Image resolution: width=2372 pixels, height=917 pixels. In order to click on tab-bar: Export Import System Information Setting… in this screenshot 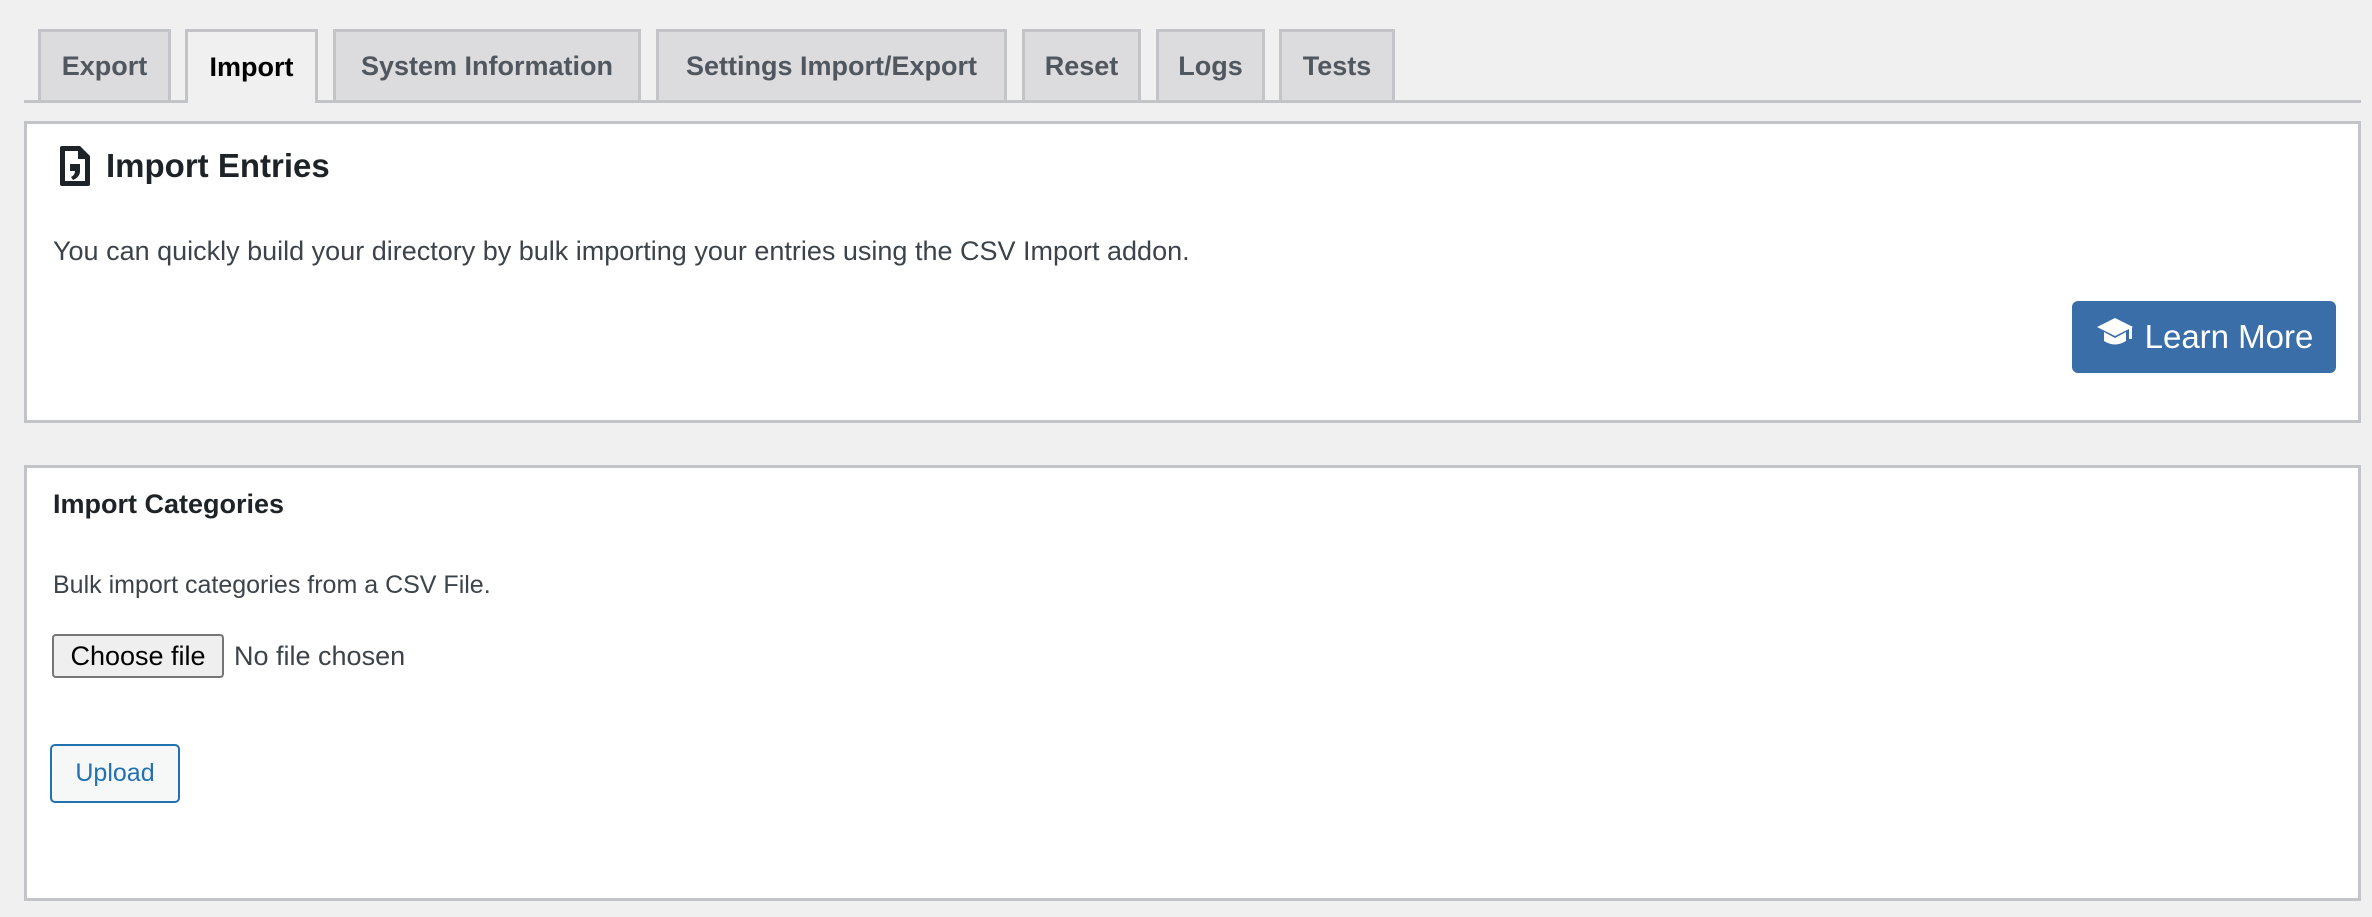, I will do `click(1192, 66)`.